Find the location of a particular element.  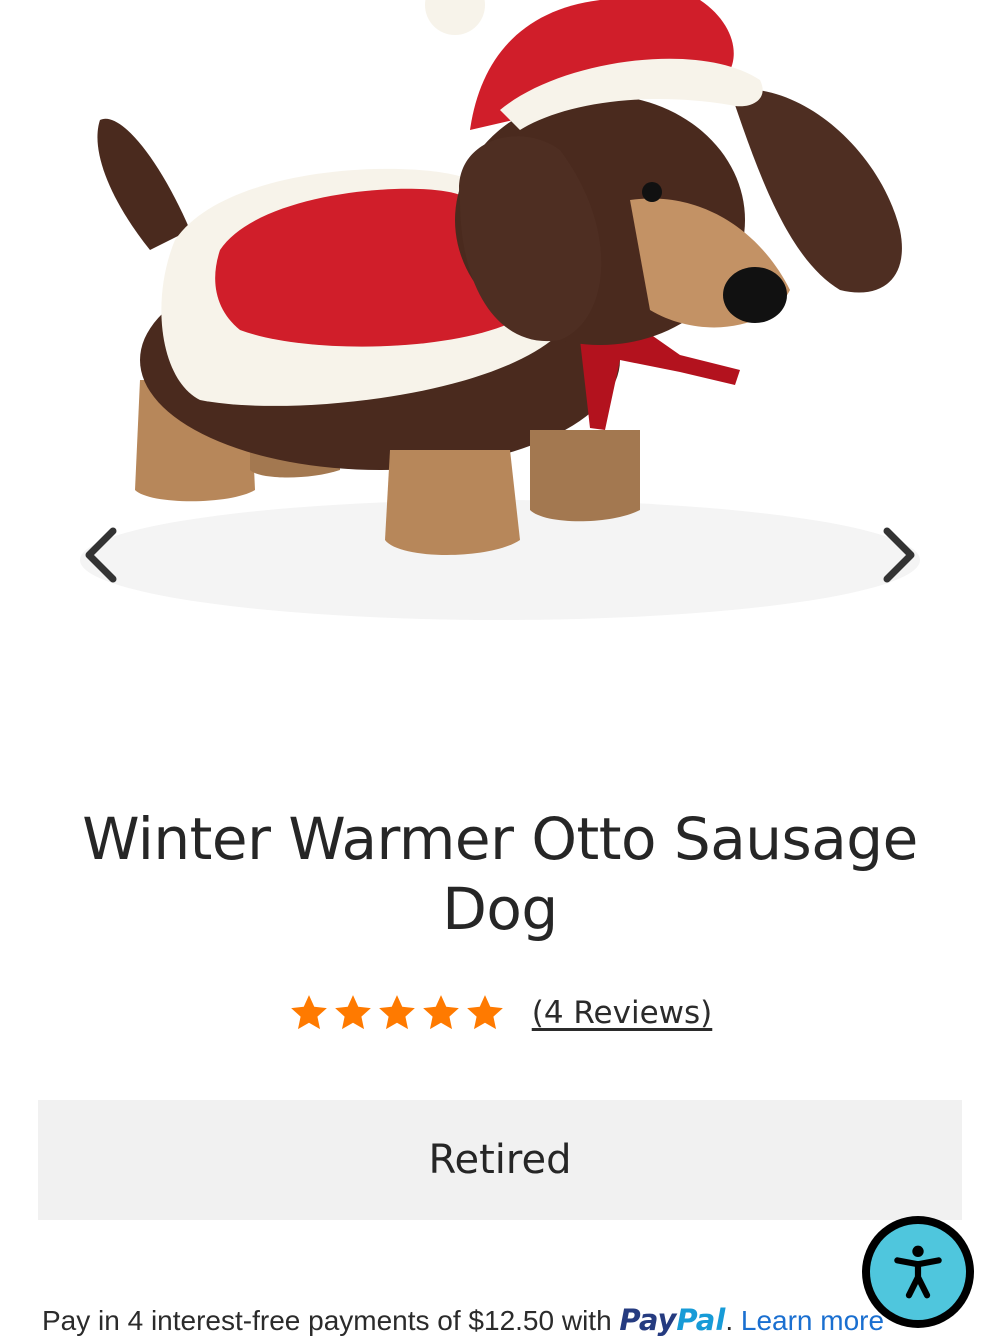

chevron-right-icon is located at coordinates (899, 555).